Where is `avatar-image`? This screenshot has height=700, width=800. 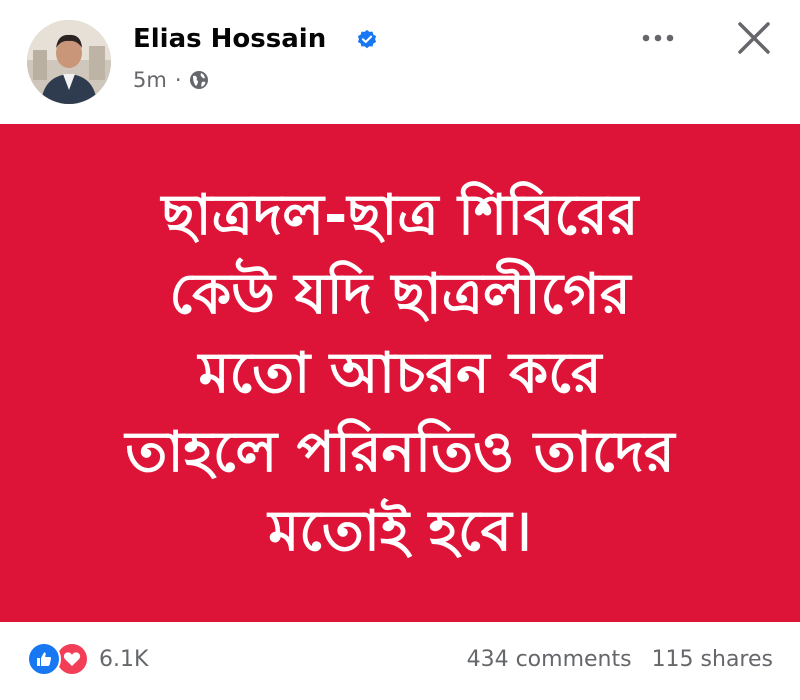
avatar-image is located at coordinates (69, 62).